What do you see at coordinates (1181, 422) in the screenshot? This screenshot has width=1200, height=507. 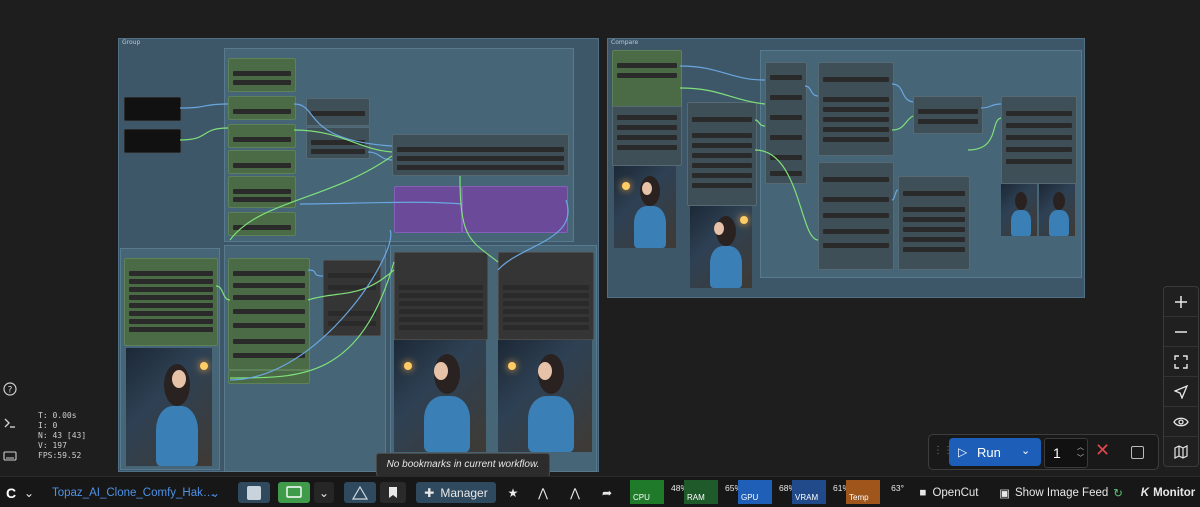 I see `eye-icon` at bounding box center [1181, 422].